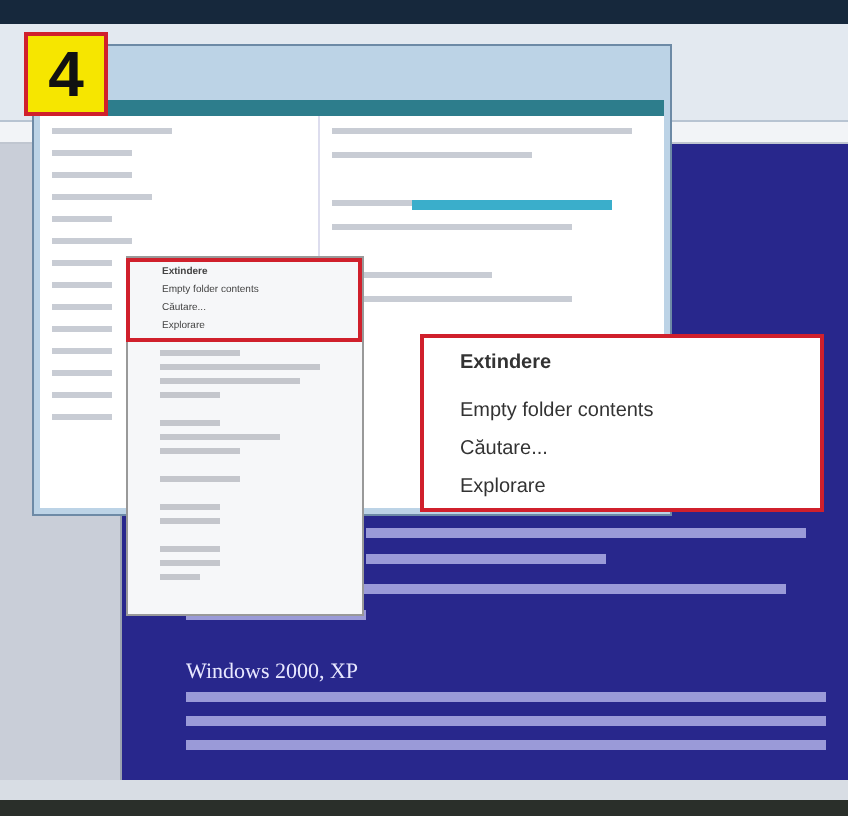 The width and height of the screenshot is (848, 816). I want to click on menu-item: Extindere, so click(506, 363).